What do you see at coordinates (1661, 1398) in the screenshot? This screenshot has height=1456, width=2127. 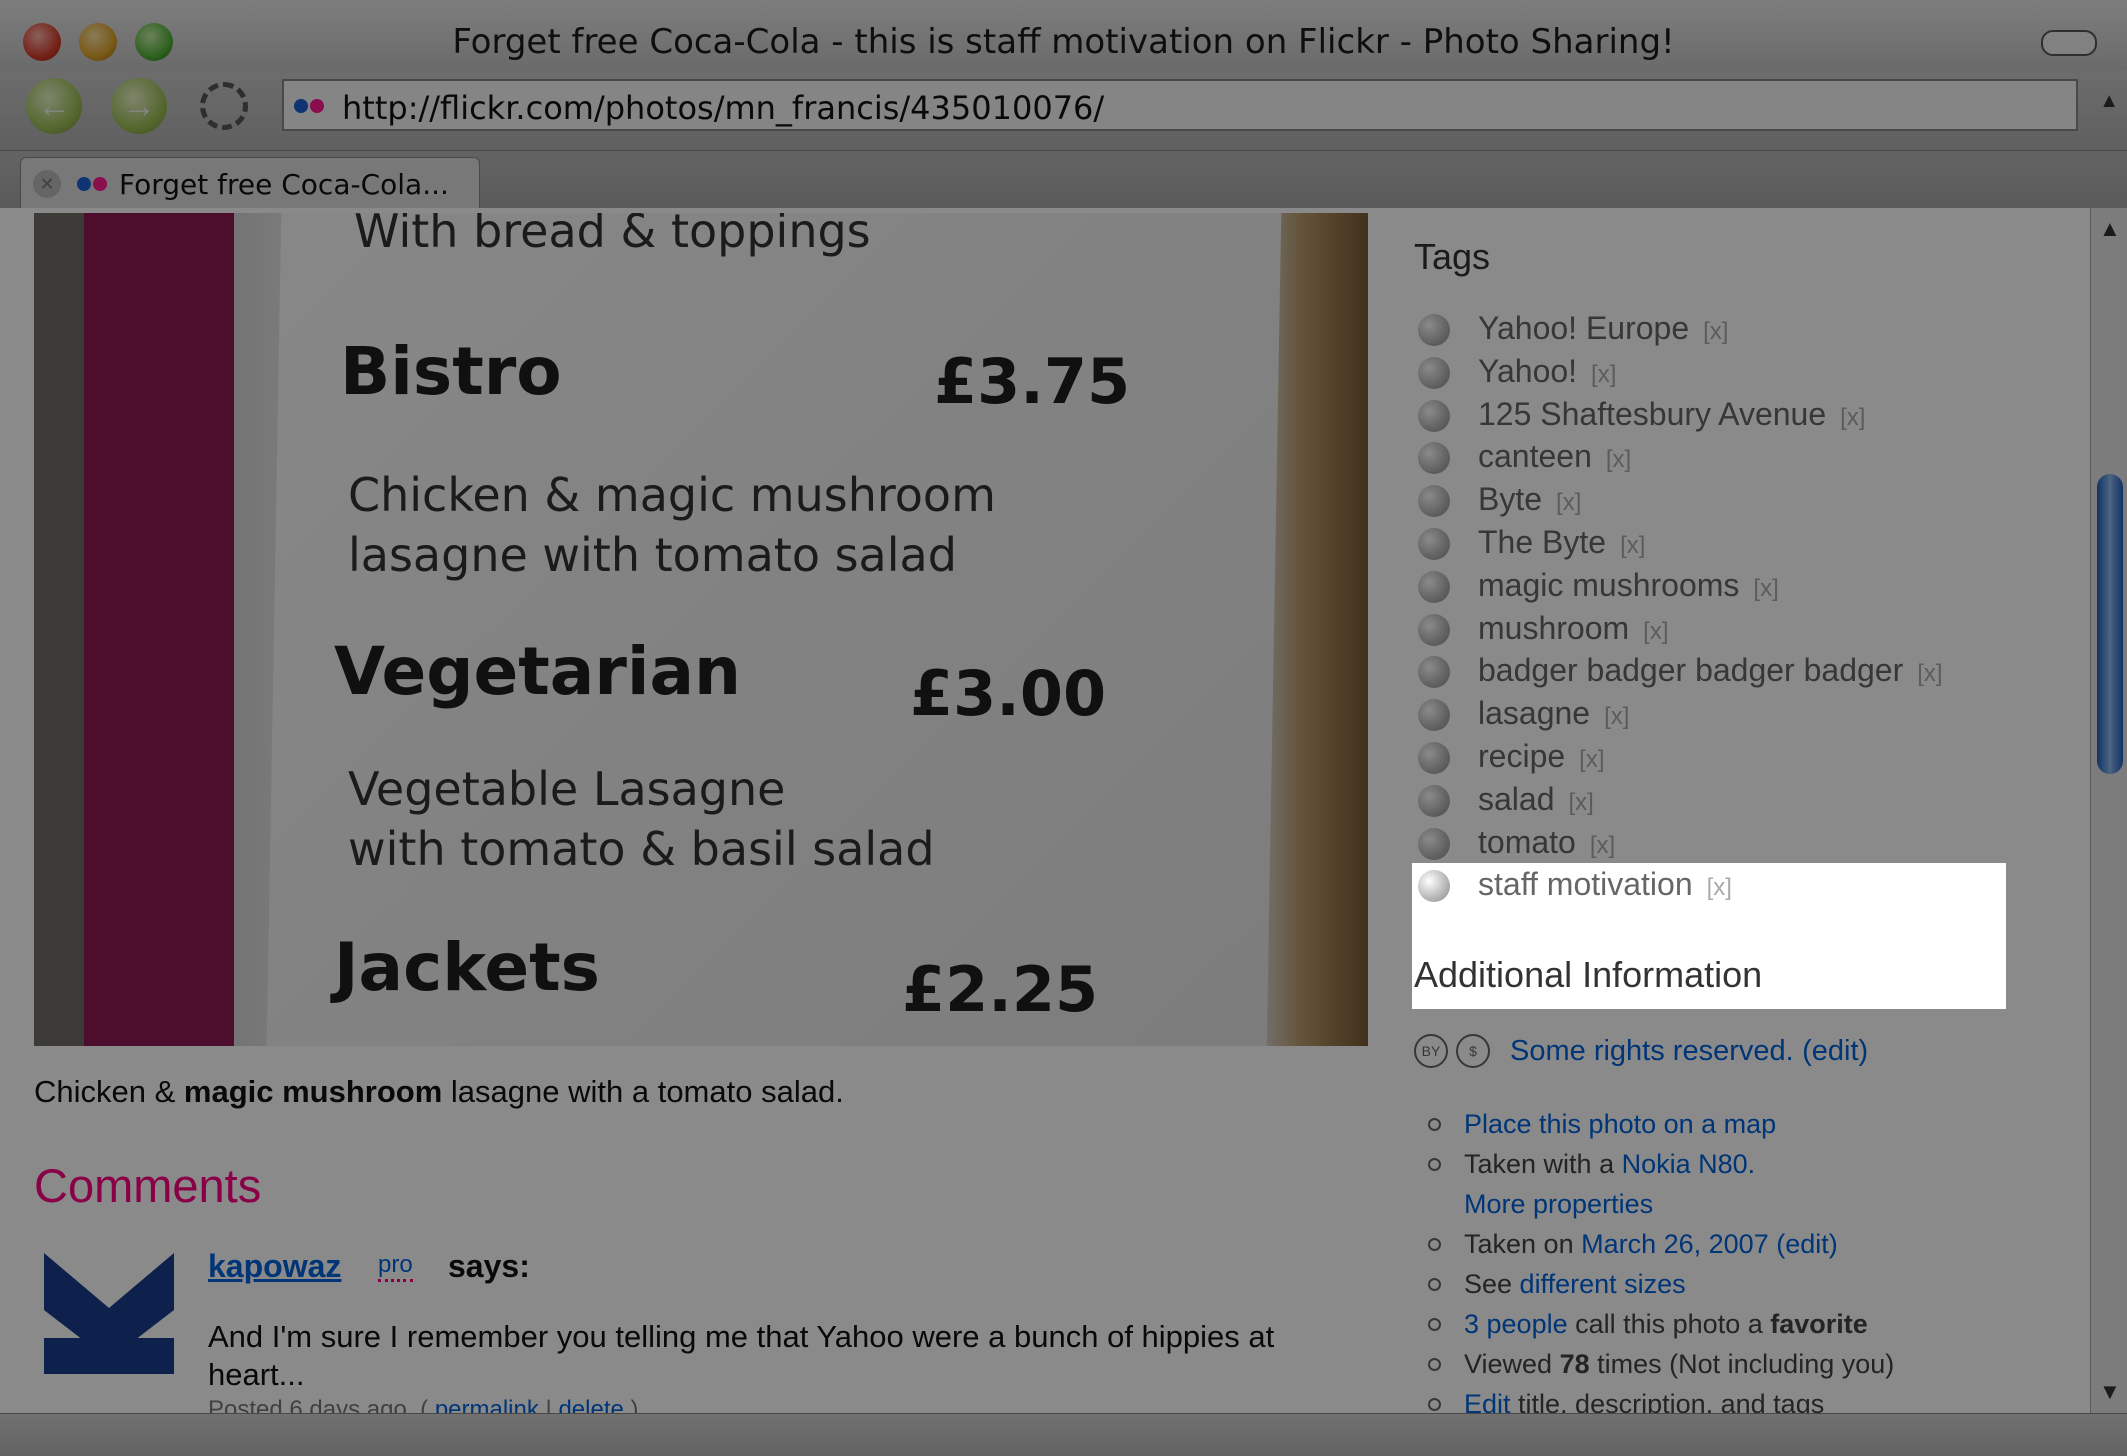 I see `info-item: Edit title, description, and tags` at bounding box center [1661, 1398].